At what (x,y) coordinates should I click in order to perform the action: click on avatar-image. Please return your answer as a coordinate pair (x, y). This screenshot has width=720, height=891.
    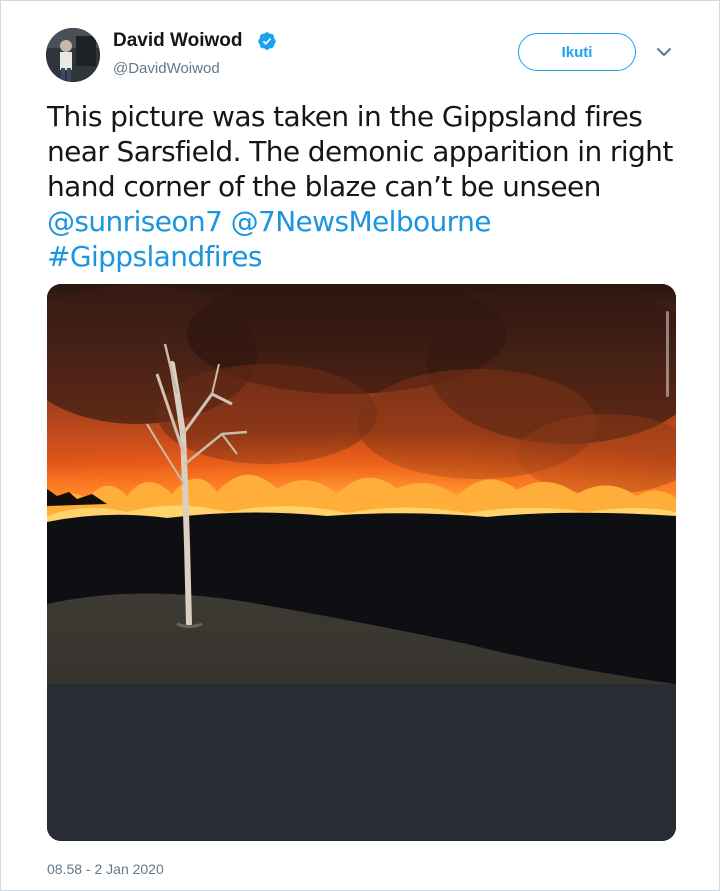
    Looking at the image, I should click on (73, 55).